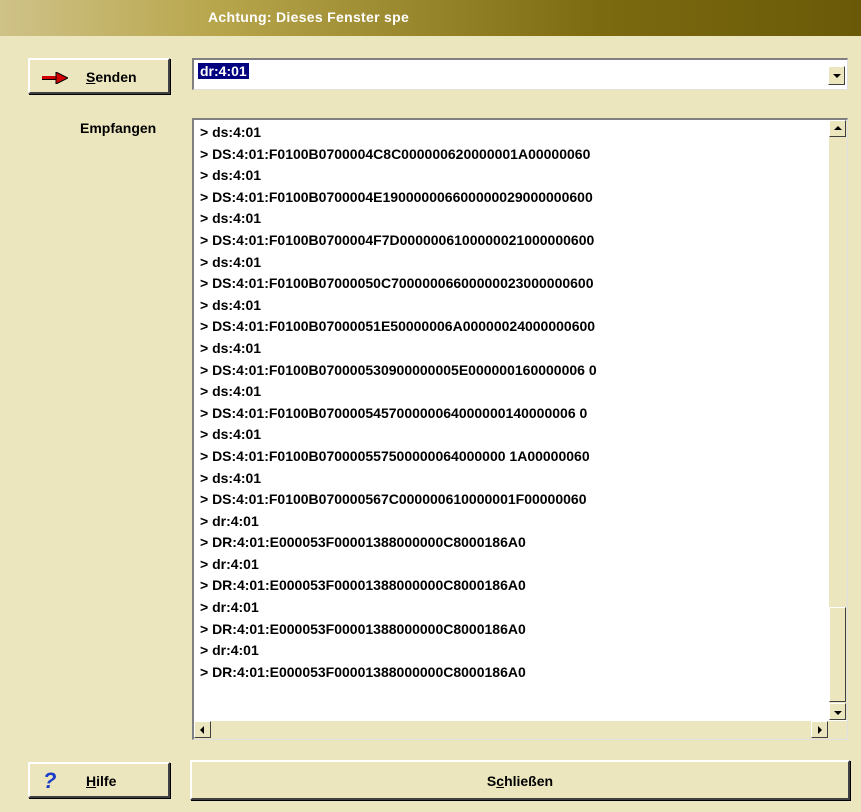 The image size is (861, 812). I want to click on vertical-scroll-thumb, so click(837, 654).